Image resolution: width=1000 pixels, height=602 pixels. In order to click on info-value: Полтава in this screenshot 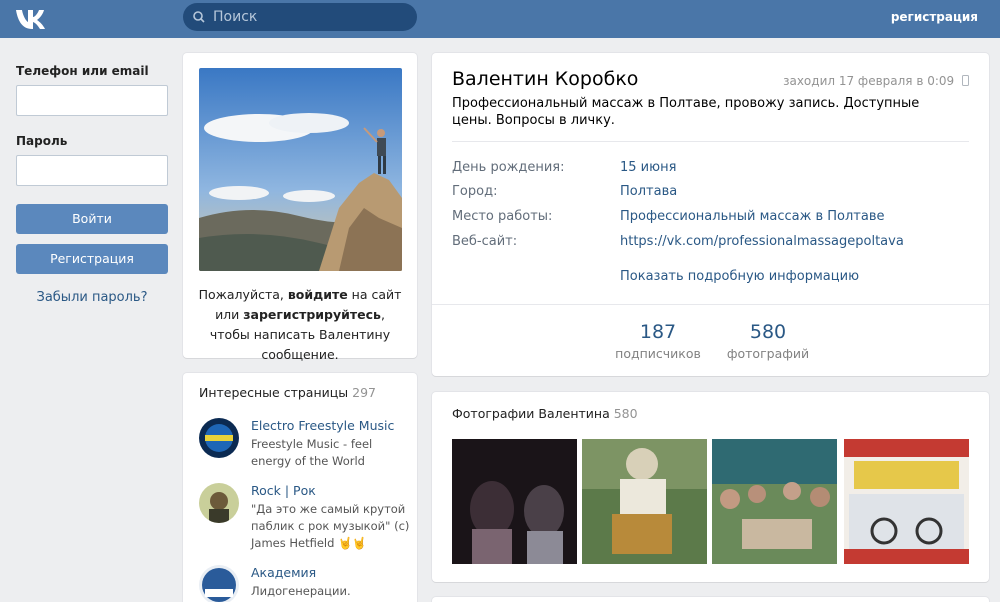, I will do `click(648, 191)`.